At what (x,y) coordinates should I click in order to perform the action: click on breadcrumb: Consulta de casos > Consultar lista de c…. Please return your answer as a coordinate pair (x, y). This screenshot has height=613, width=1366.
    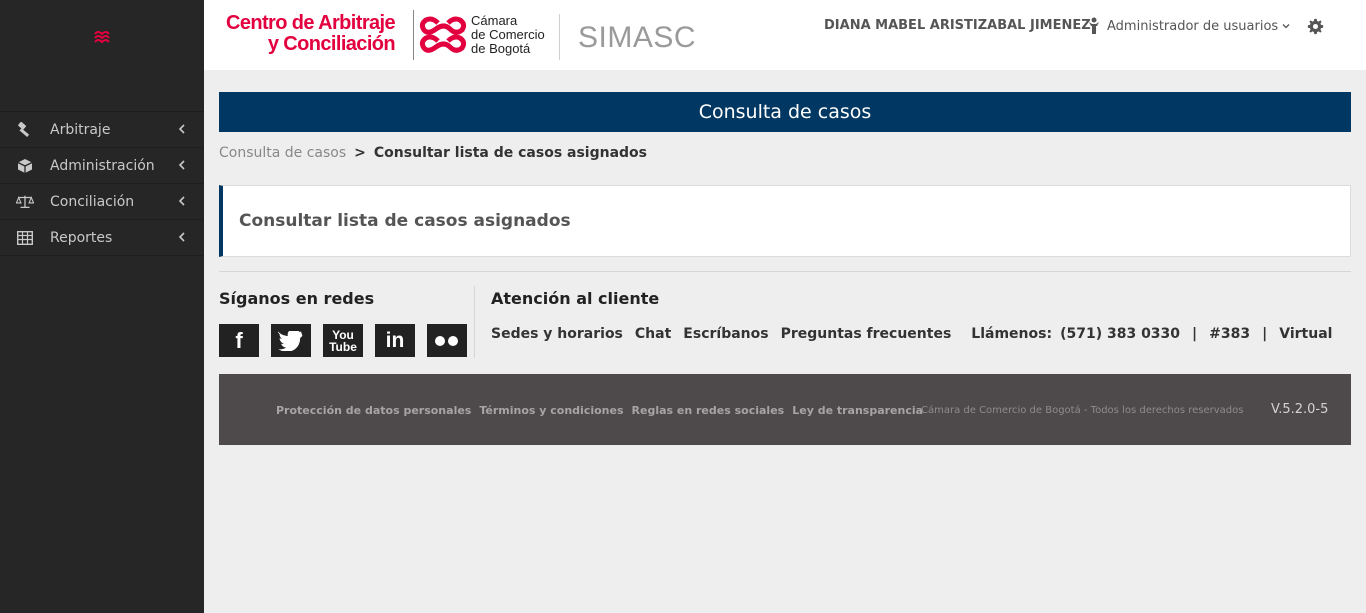
    Looking at the image, I should click on (433, 153).